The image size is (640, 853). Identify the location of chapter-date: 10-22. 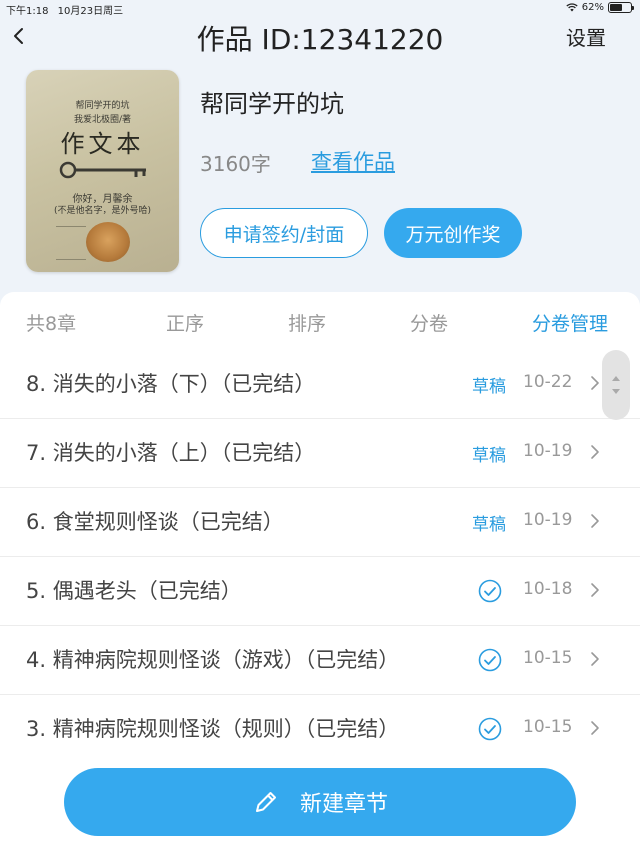
(548, 382).